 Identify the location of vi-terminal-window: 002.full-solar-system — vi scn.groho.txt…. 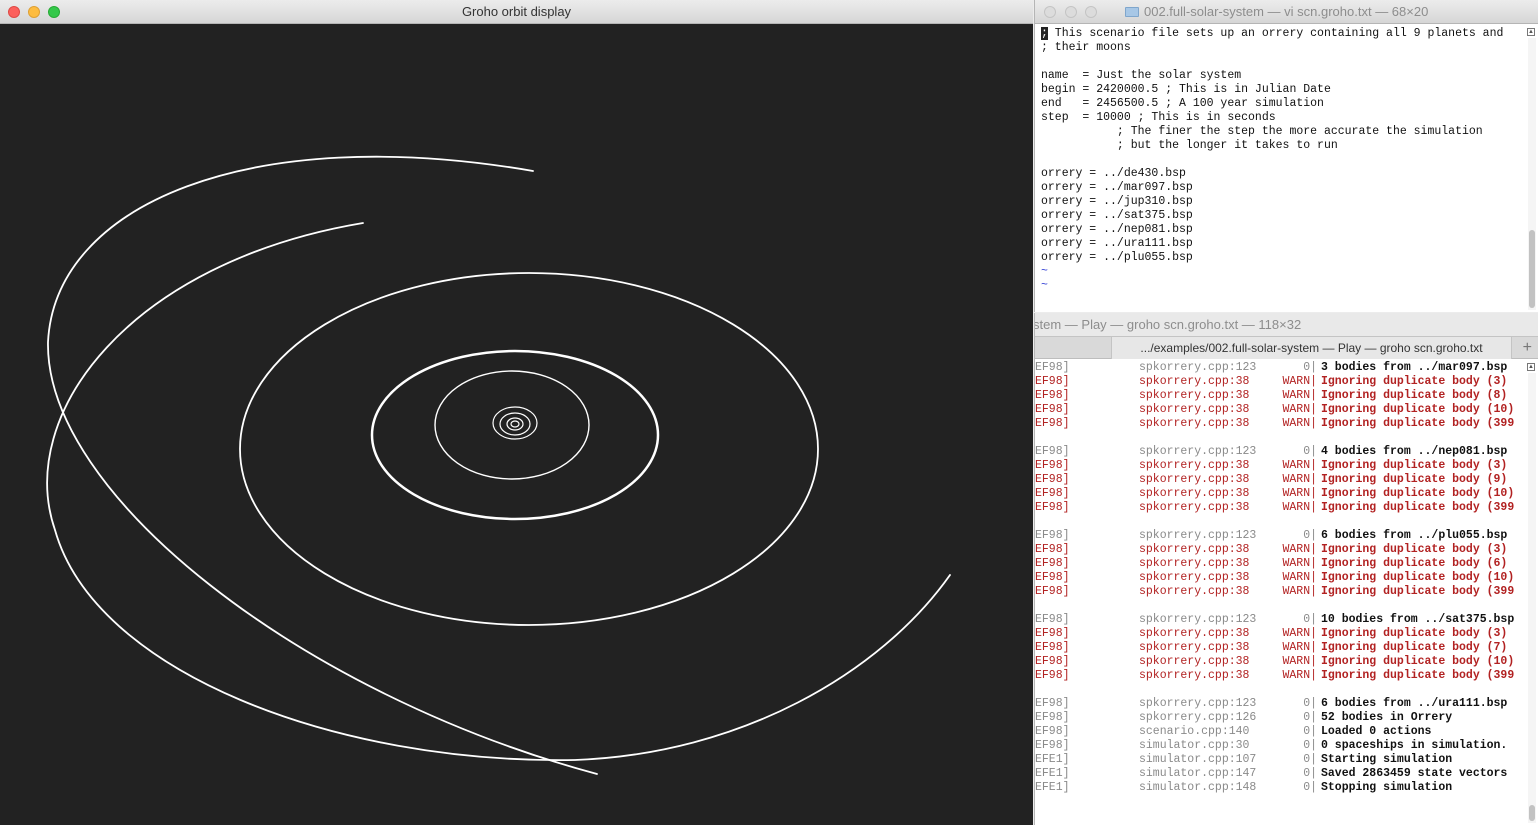
(1286, 156).